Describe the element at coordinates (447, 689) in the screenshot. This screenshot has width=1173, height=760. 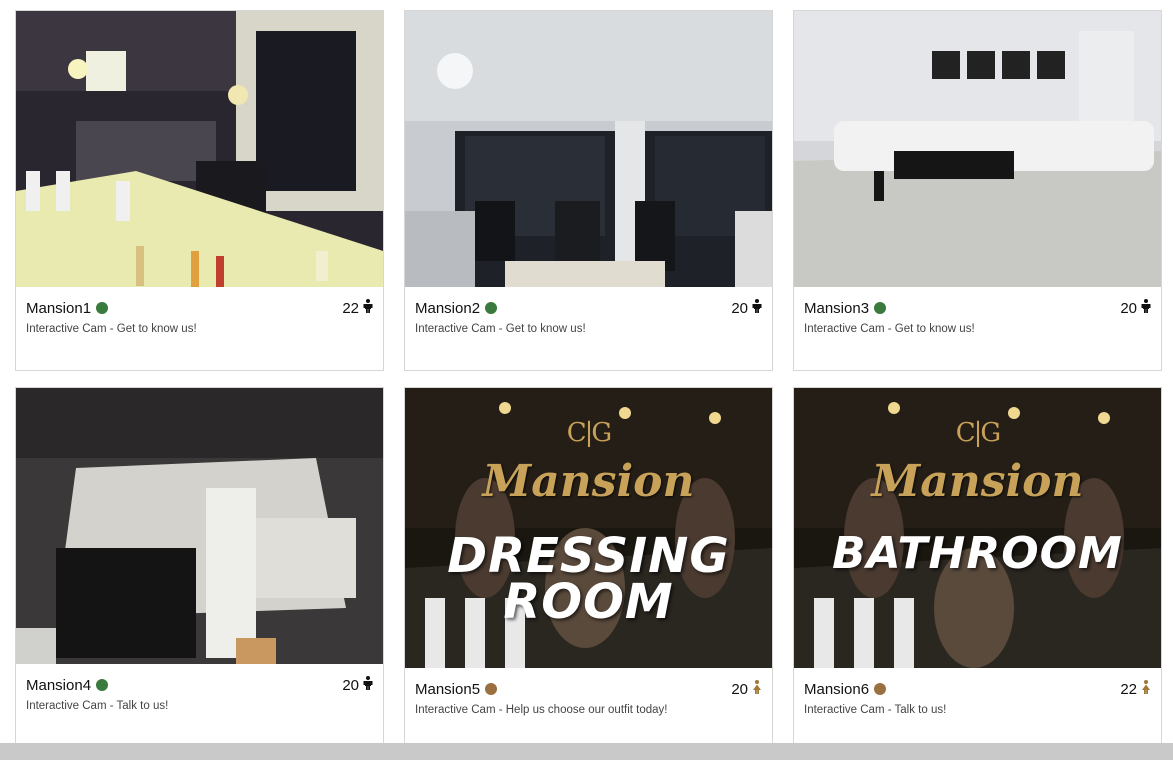
I see `cam-name: Mansion5` at that location.